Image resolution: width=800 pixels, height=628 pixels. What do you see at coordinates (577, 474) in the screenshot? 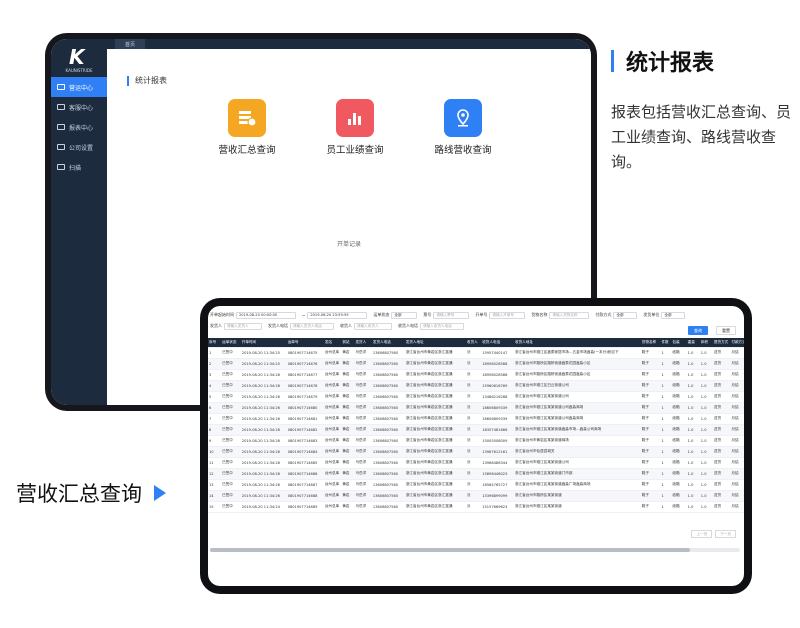
I see `table-cell: 浙江省台州市椒江区某某街道门市部` at bounding box center [577, 474].